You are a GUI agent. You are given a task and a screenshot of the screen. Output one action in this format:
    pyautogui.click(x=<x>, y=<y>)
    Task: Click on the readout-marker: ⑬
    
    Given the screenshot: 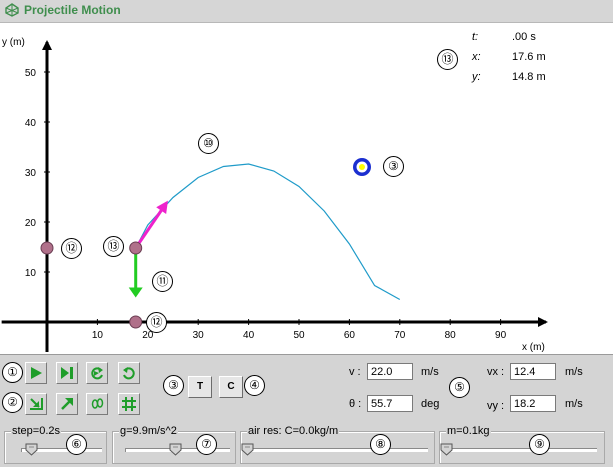 What is the action you would take?
    pyautogui.click(x=447, y=59)
    